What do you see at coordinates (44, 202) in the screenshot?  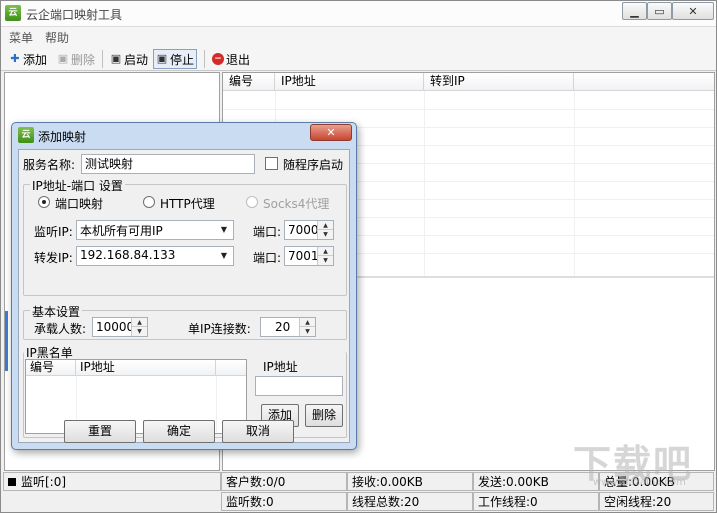 I see `radio-port-mapping` at bounding box center [44, 202].